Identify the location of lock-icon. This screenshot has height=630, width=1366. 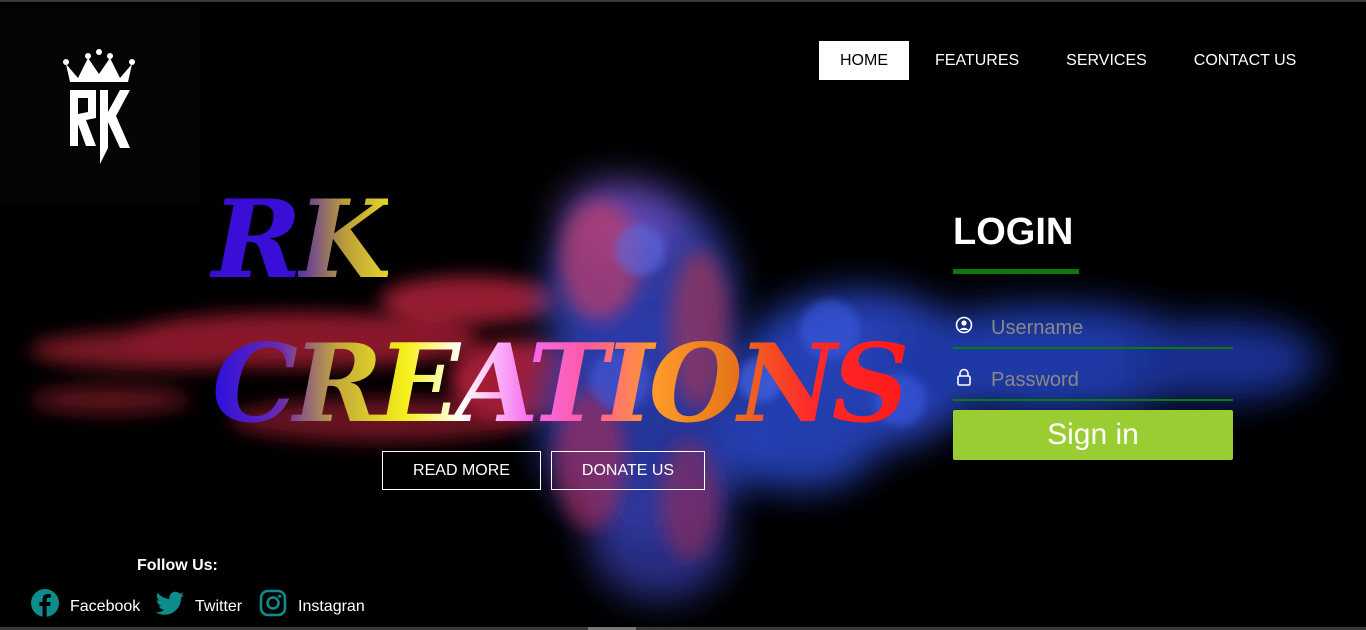
(964, 377).